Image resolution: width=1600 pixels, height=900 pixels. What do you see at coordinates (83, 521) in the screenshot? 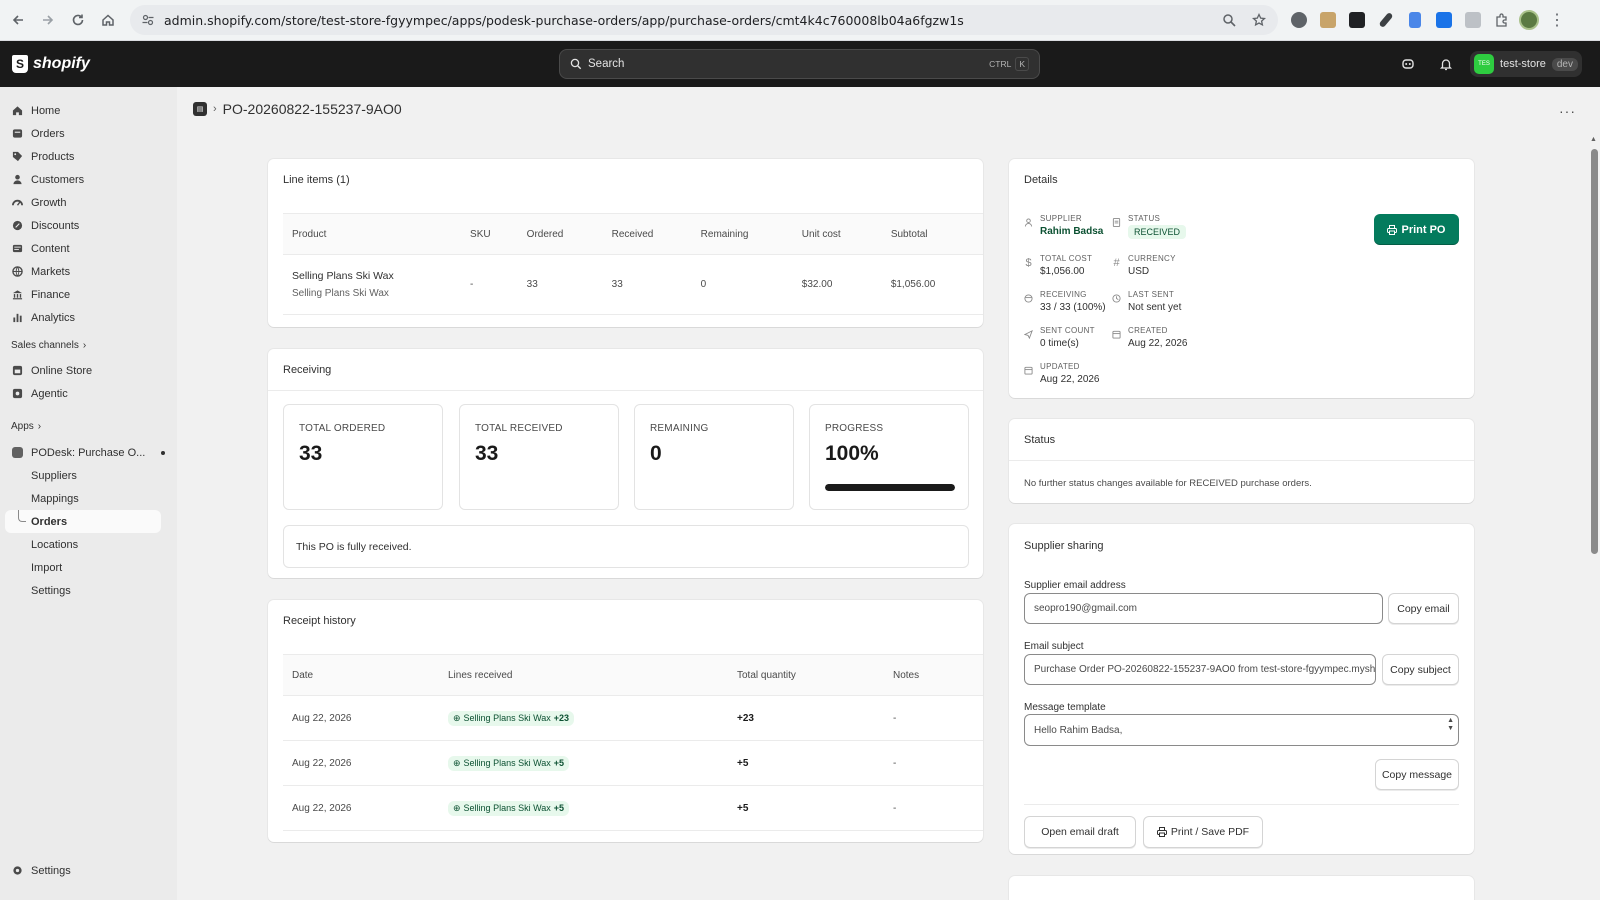
I see `app-nav-orders: Orders` at bounding box center [83, 521].